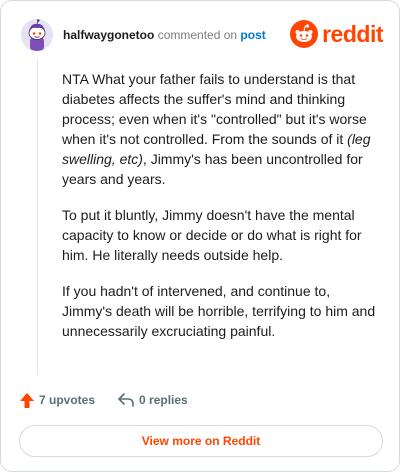 The width and height of the screenshot is (400, 472). Describe the element at coordinates (114, 400) in the screenshot. I see `comment-actions: 7 upvotes 0 replies` at that location.